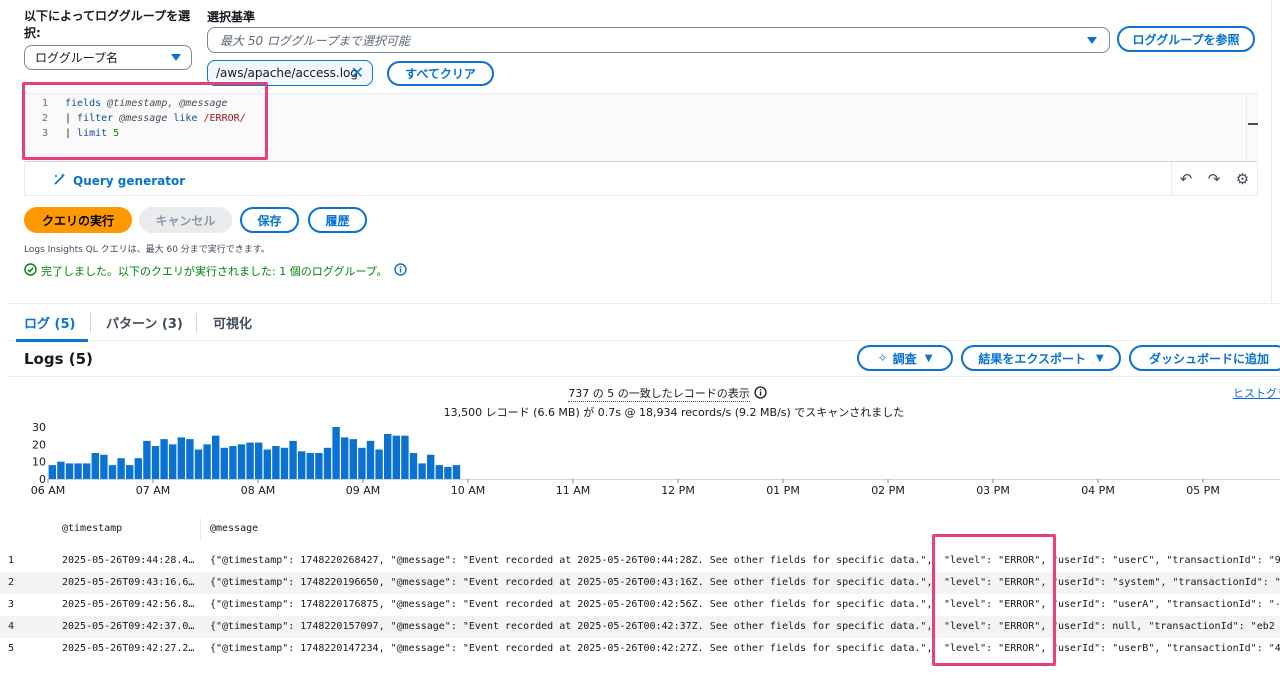 The width and height of the screenshot is (1280, 678). I want to click on x-tick-label: 08 AM, so click(258, 490).